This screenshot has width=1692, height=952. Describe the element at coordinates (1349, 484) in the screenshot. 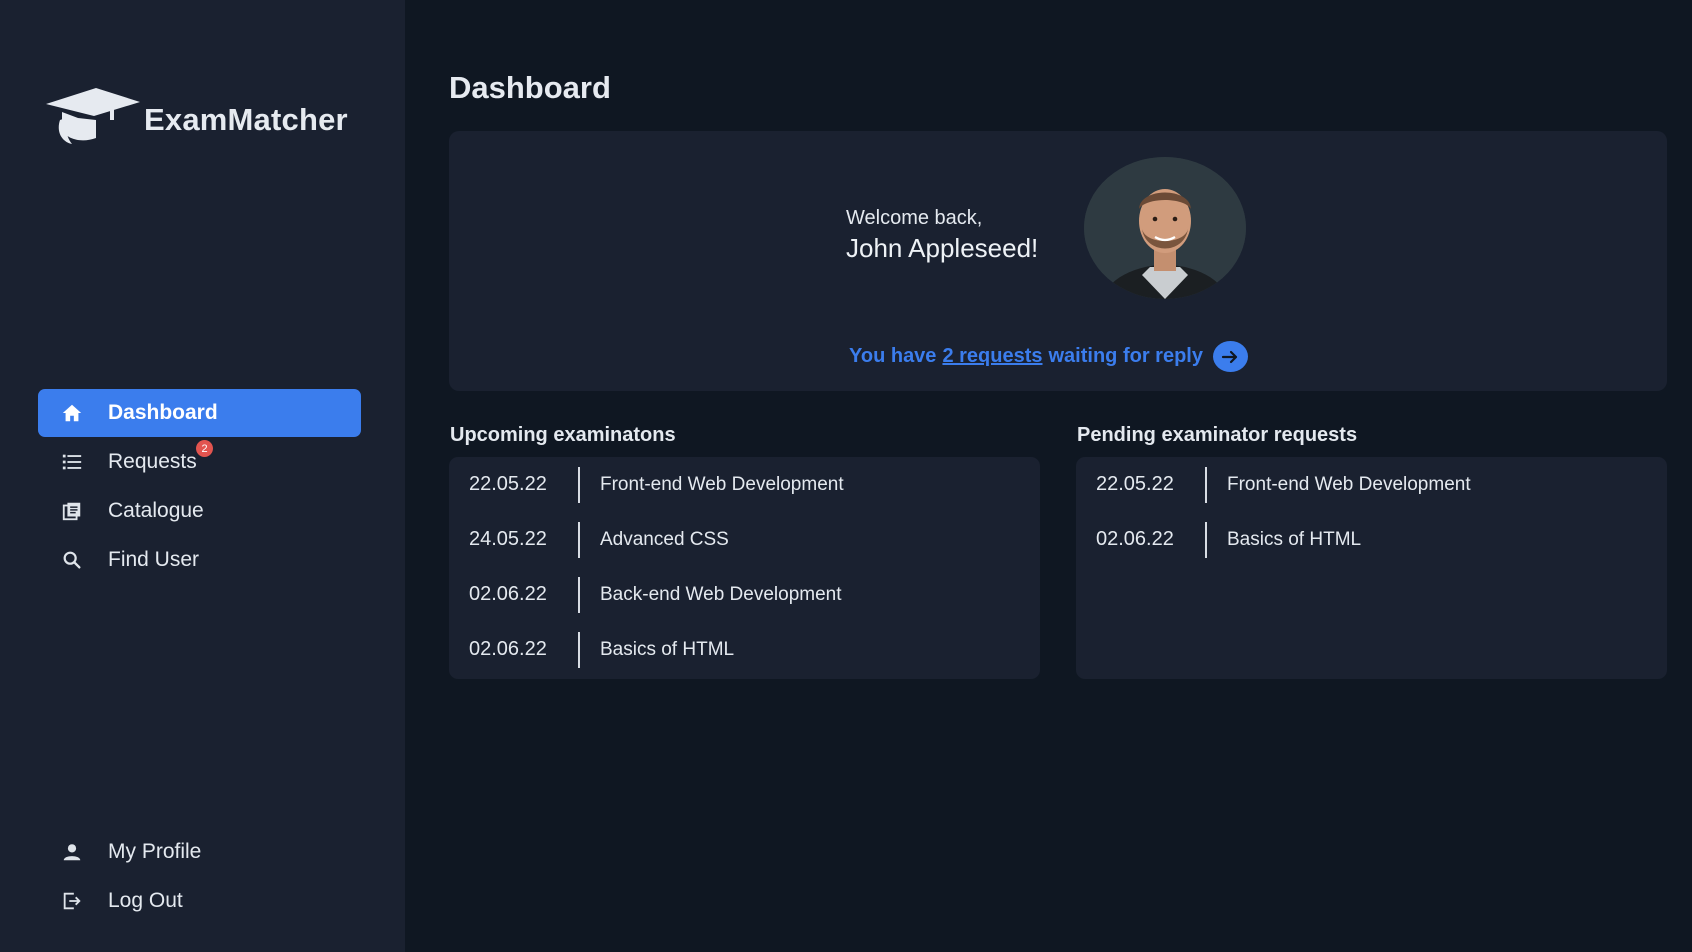

I see `request-name: Front-end Web Development` at that location.